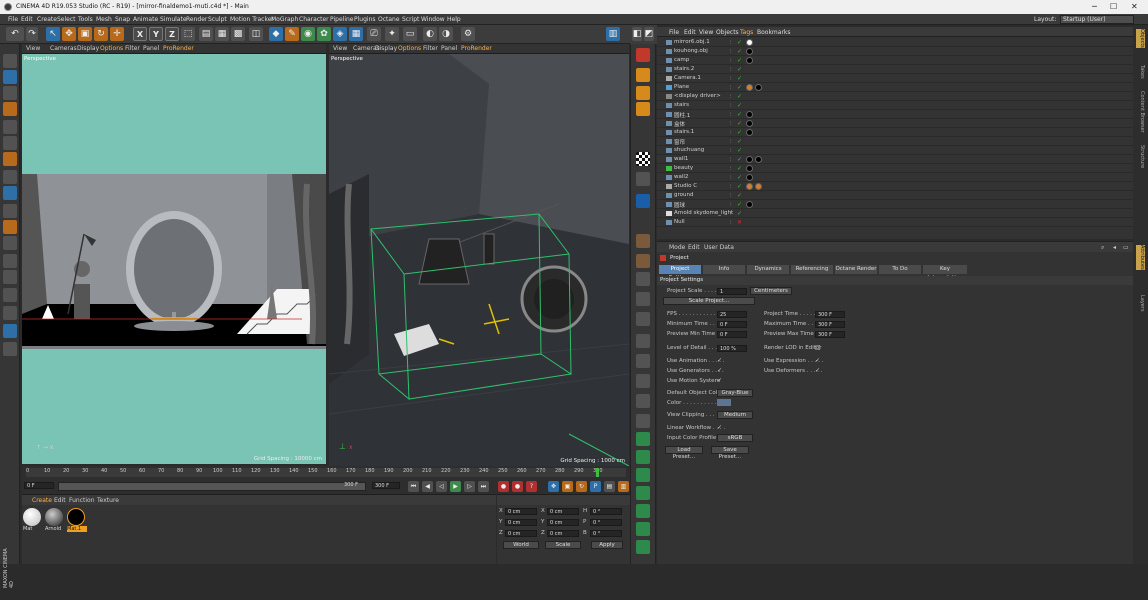 This screenshot has width=1148, height=600. I want to click on layout-switch-icon: ▥, so click(613, 34).